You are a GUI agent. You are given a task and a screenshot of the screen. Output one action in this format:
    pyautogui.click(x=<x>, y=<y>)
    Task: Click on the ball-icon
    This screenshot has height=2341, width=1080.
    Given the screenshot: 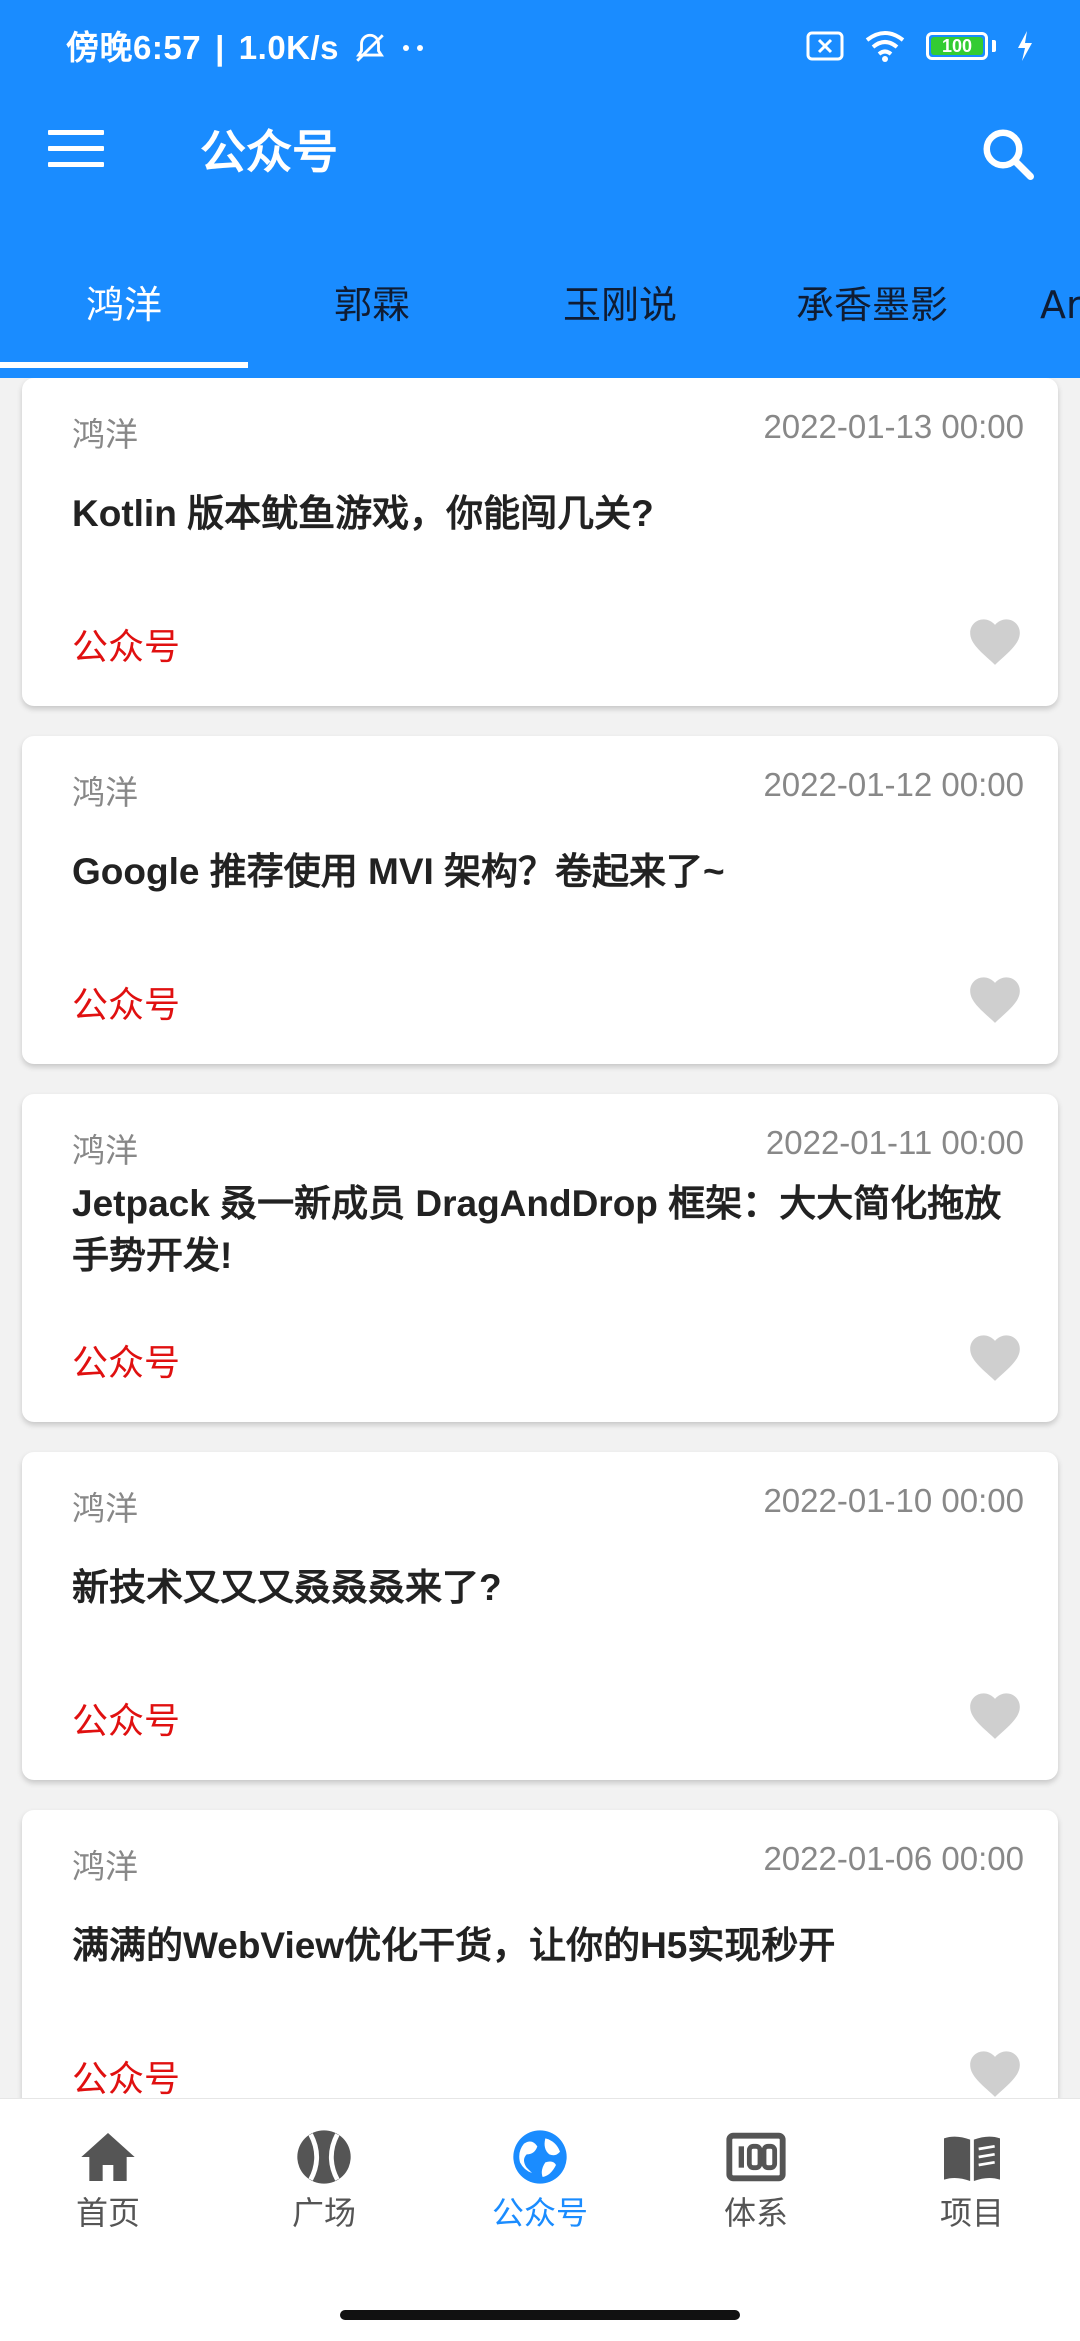 What is the action you would take?
    pyautogui.click(x=324, y=2157)
    